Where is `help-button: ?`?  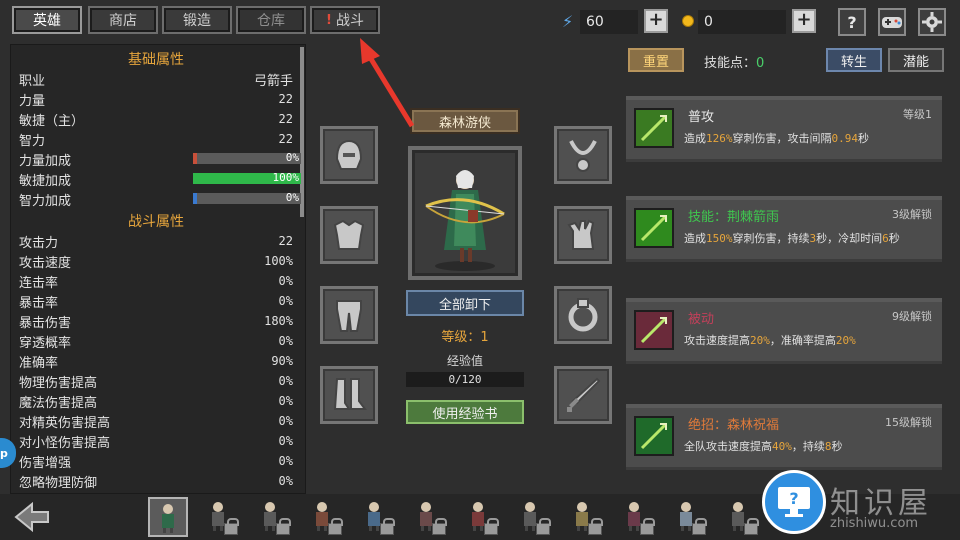
help-button: ? is located at coordinates (852, 22).